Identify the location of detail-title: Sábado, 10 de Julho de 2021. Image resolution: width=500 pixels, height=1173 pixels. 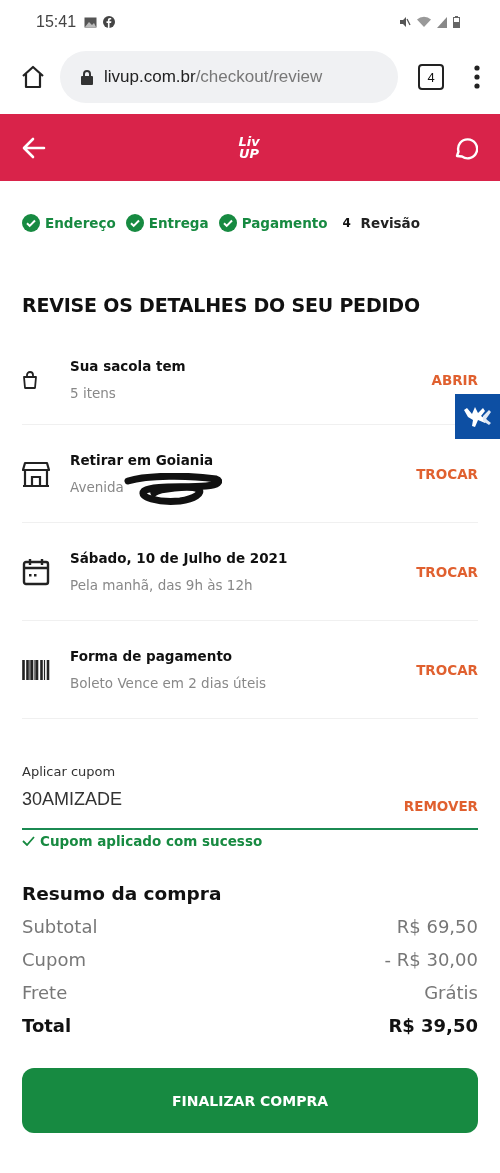
(179, 557).